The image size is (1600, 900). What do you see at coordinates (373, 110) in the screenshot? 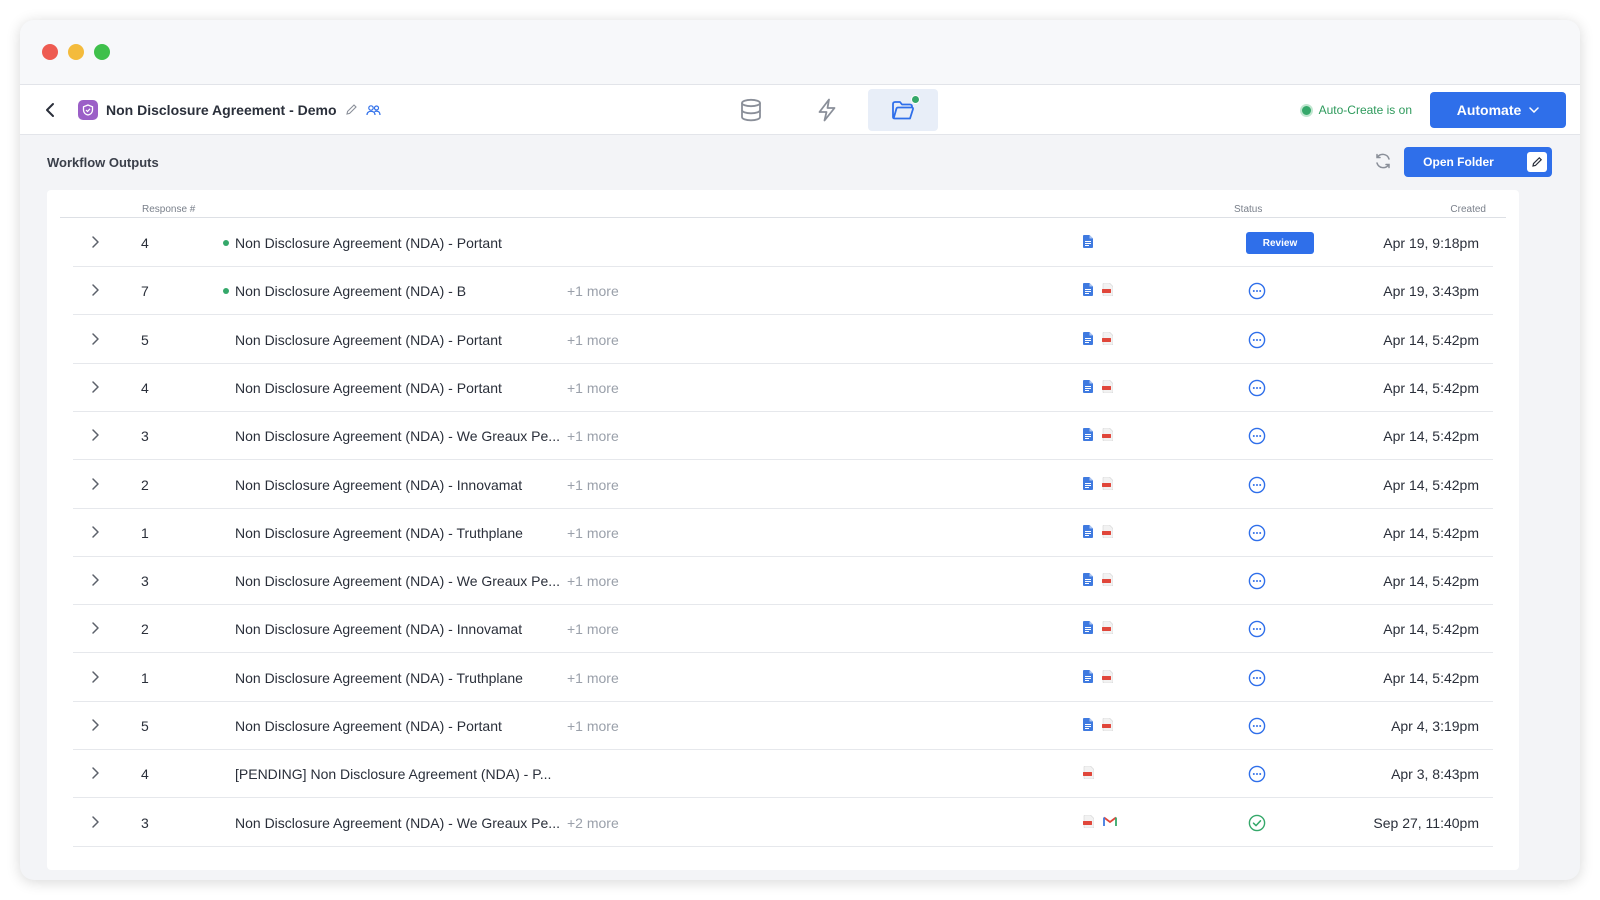
I see `share-button` at bounding box center [373, 110].